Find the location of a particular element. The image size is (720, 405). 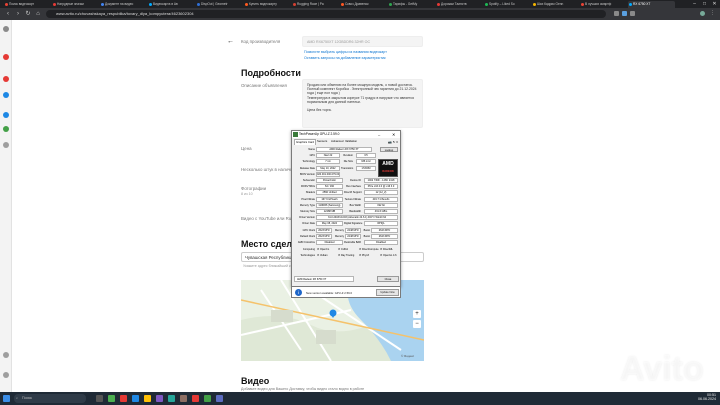

settings-icon is located at coordinates (6, 375).